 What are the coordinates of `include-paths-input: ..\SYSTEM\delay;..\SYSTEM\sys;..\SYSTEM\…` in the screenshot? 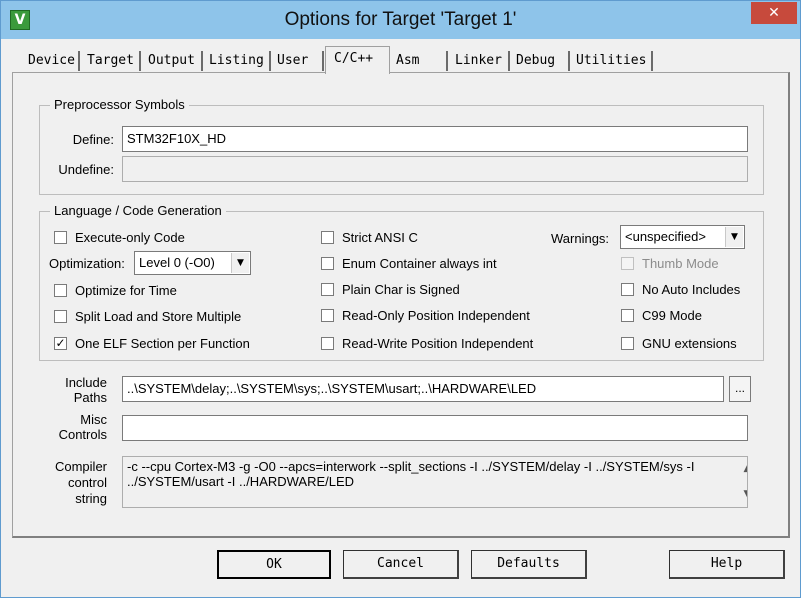 It's located at (423, 389).